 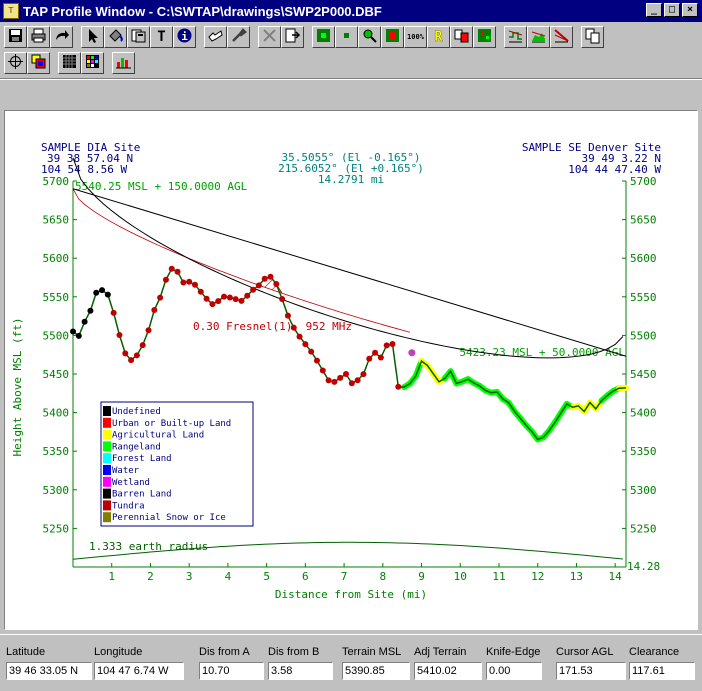 What do you see at coordinates (92, 37) in the screenshot?
I see `pointer-button` at bounding box center [92, 37].